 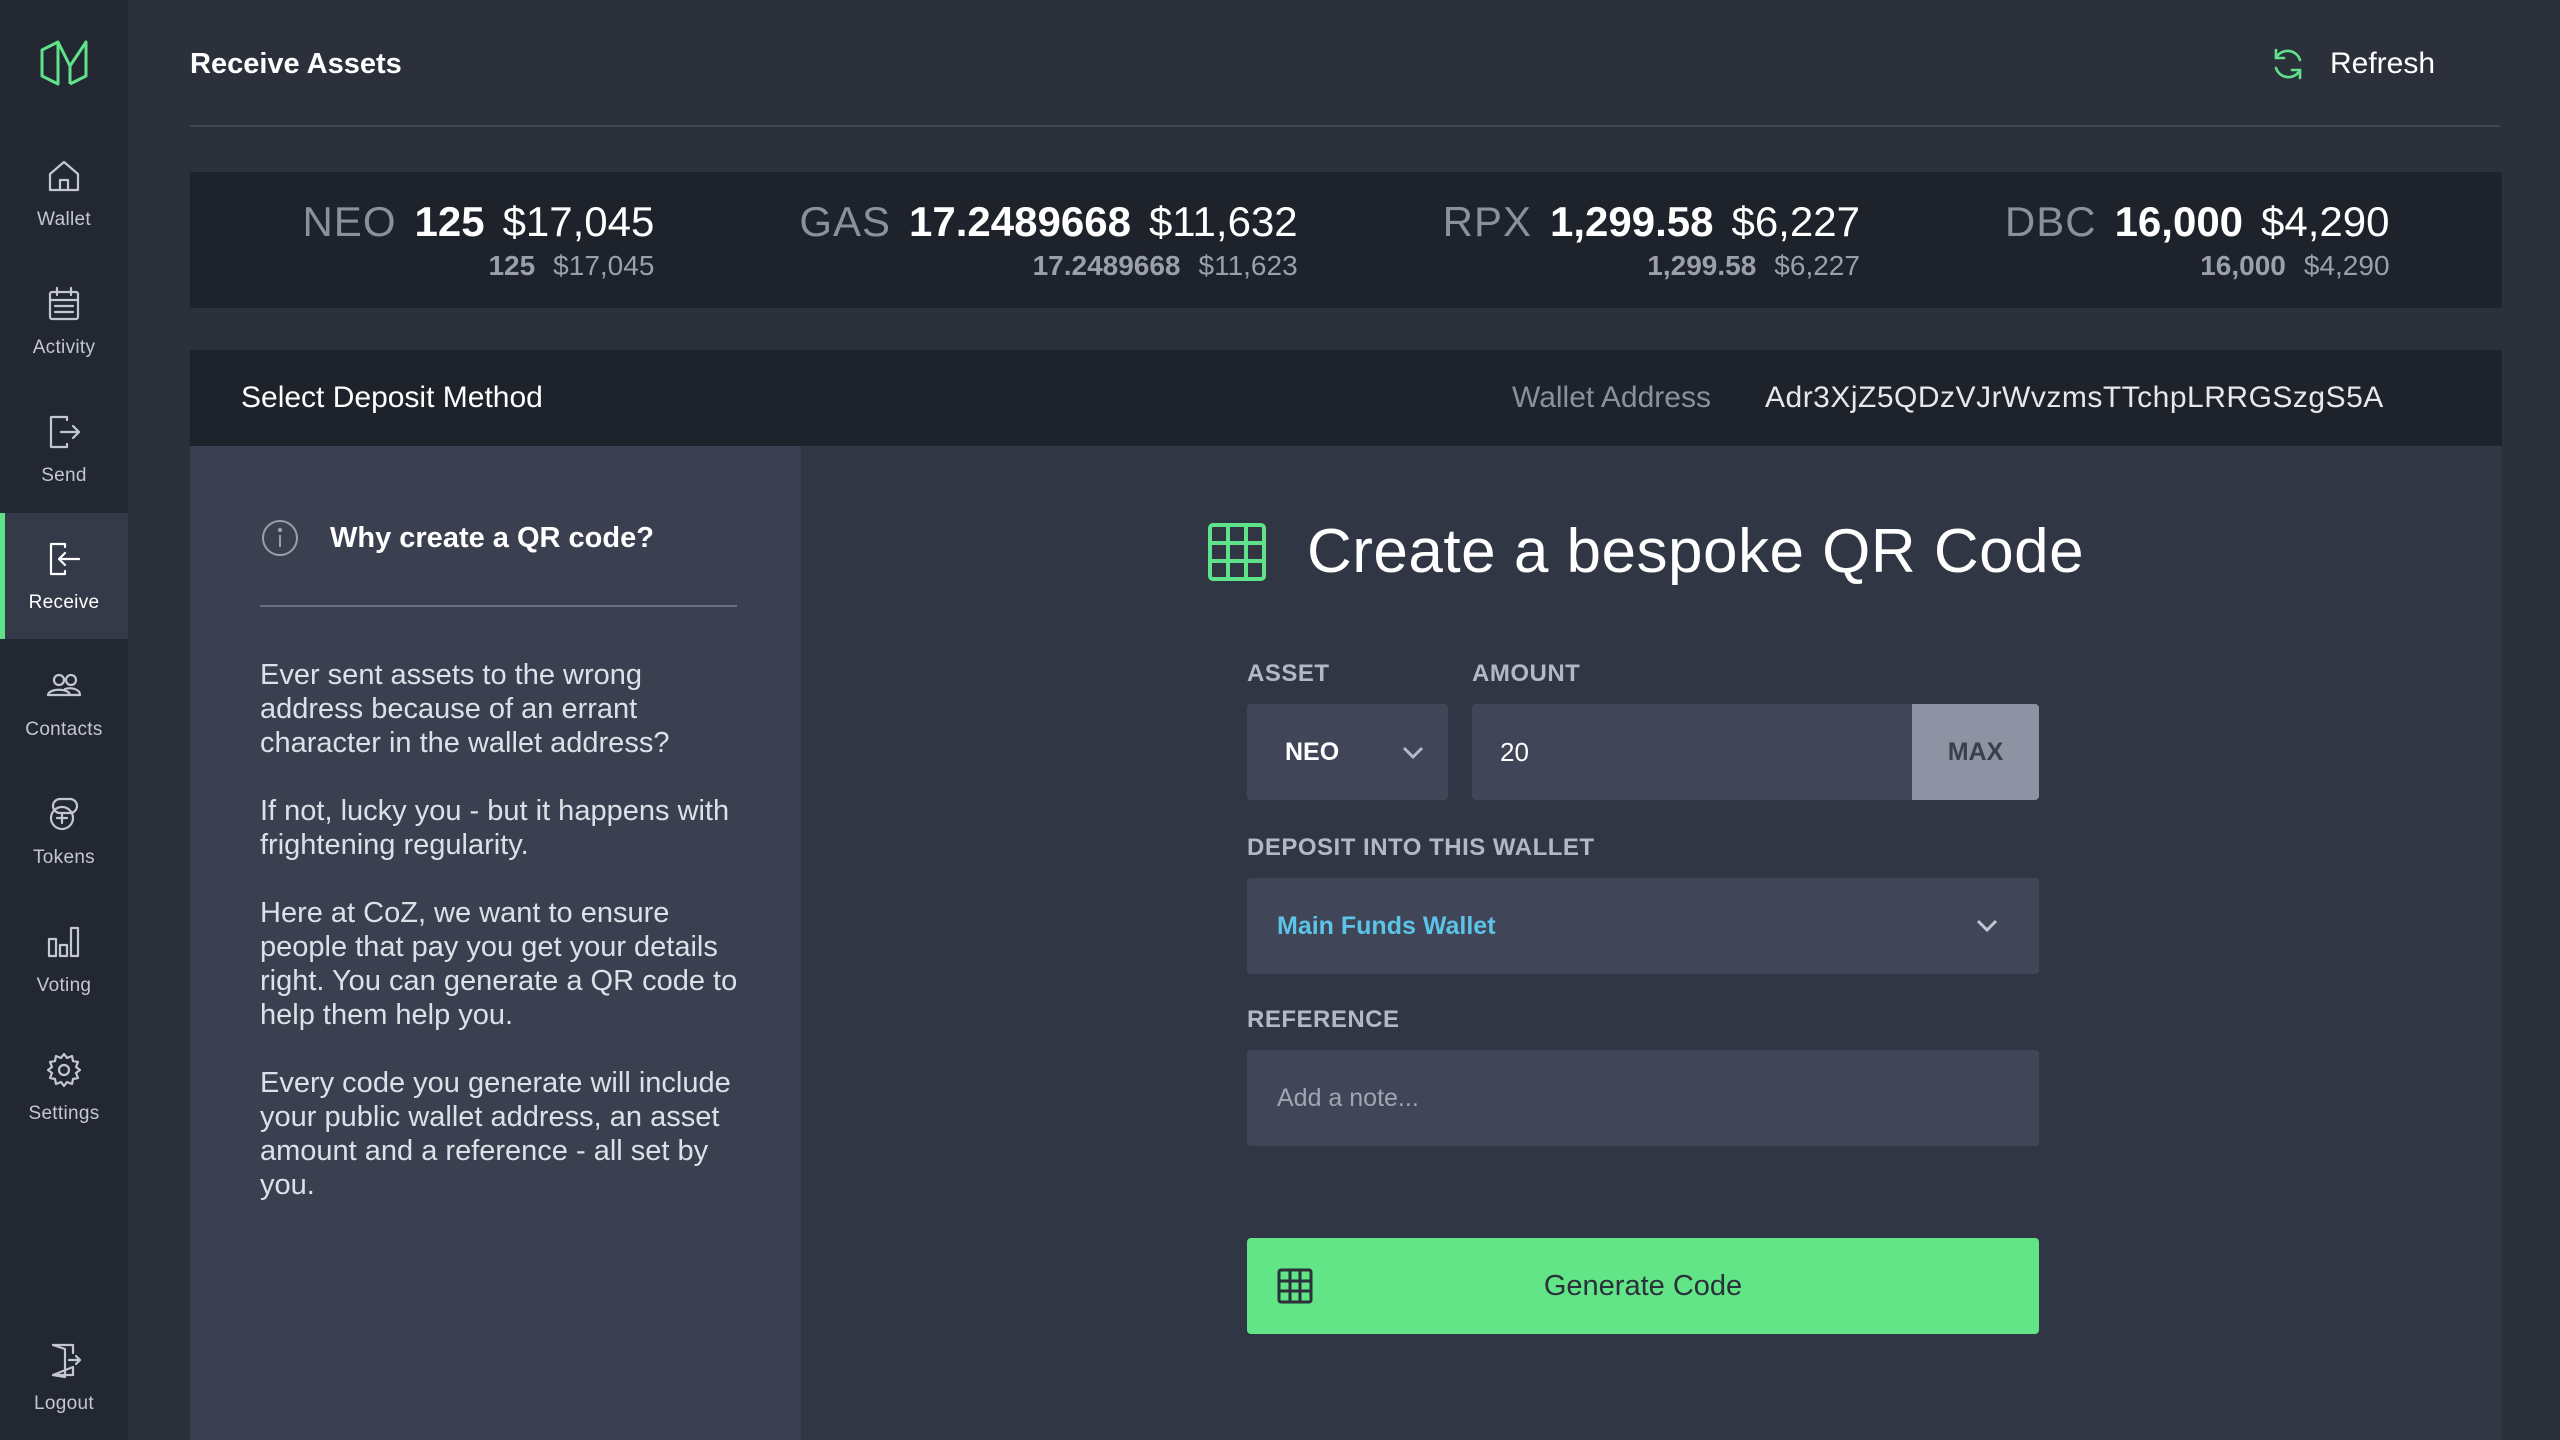 I want to click on qr-heading: Create a bespoke QR Code, so click(x=1645, y=551).